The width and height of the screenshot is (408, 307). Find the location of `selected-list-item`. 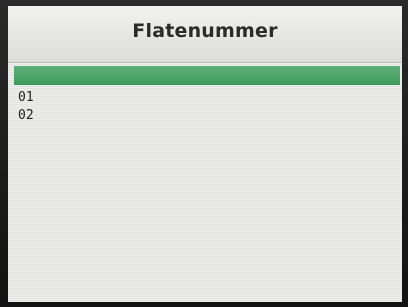

selected-list-item is located at coordinates (207, 75).